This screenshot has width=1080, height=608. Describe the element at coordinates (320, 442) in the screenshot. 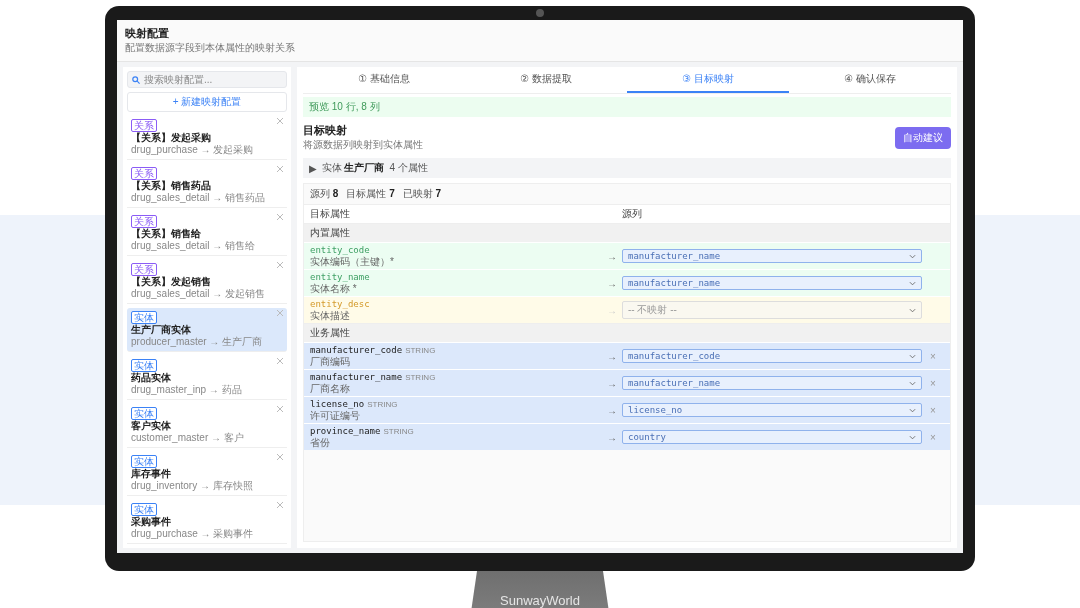

I see `attribute-label: 省份` at that location.